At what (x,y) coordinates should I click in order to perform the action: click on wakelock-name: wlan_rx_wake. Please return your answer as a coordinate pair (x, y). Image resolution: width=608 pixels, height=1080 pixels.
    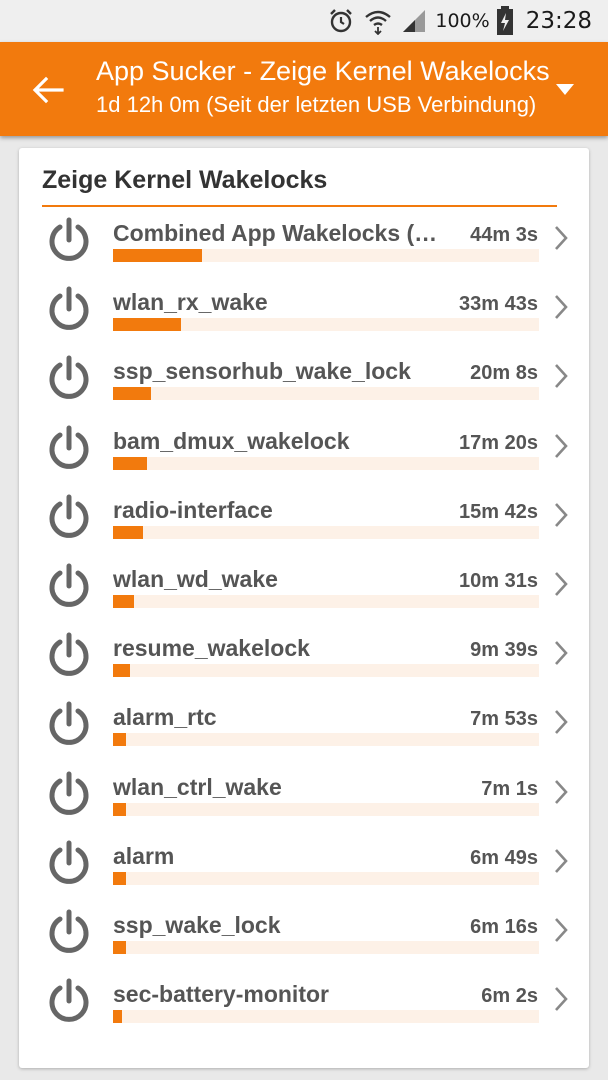
    Looking at the image, I should click on (190, 302).